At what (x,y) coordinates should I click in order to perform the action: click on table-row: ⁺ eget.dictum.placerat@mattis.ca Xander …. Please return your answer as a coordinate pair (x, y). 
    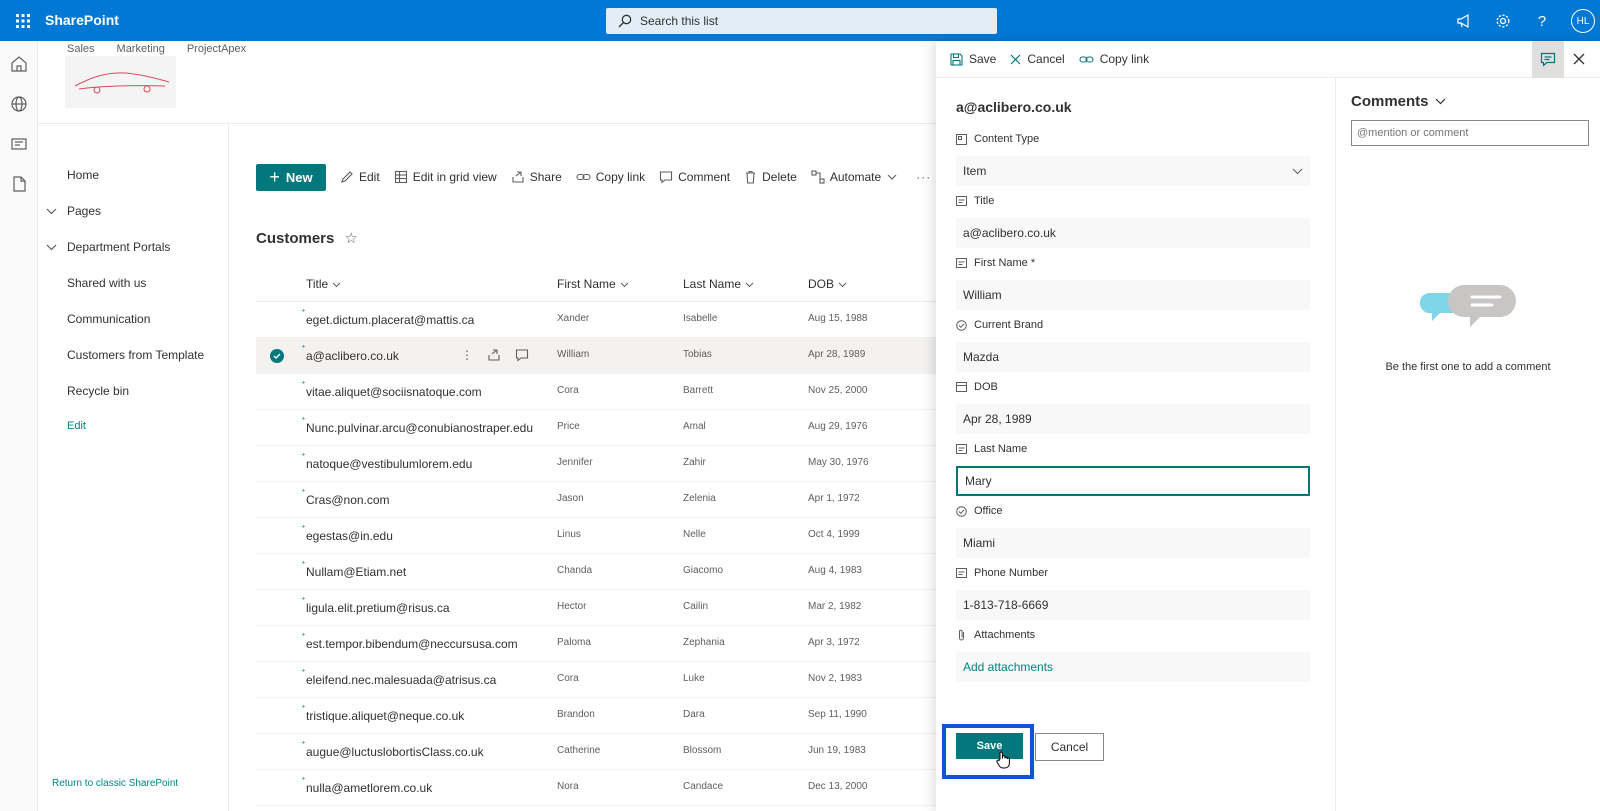
    Looking at the image, I should click on (596, 320).